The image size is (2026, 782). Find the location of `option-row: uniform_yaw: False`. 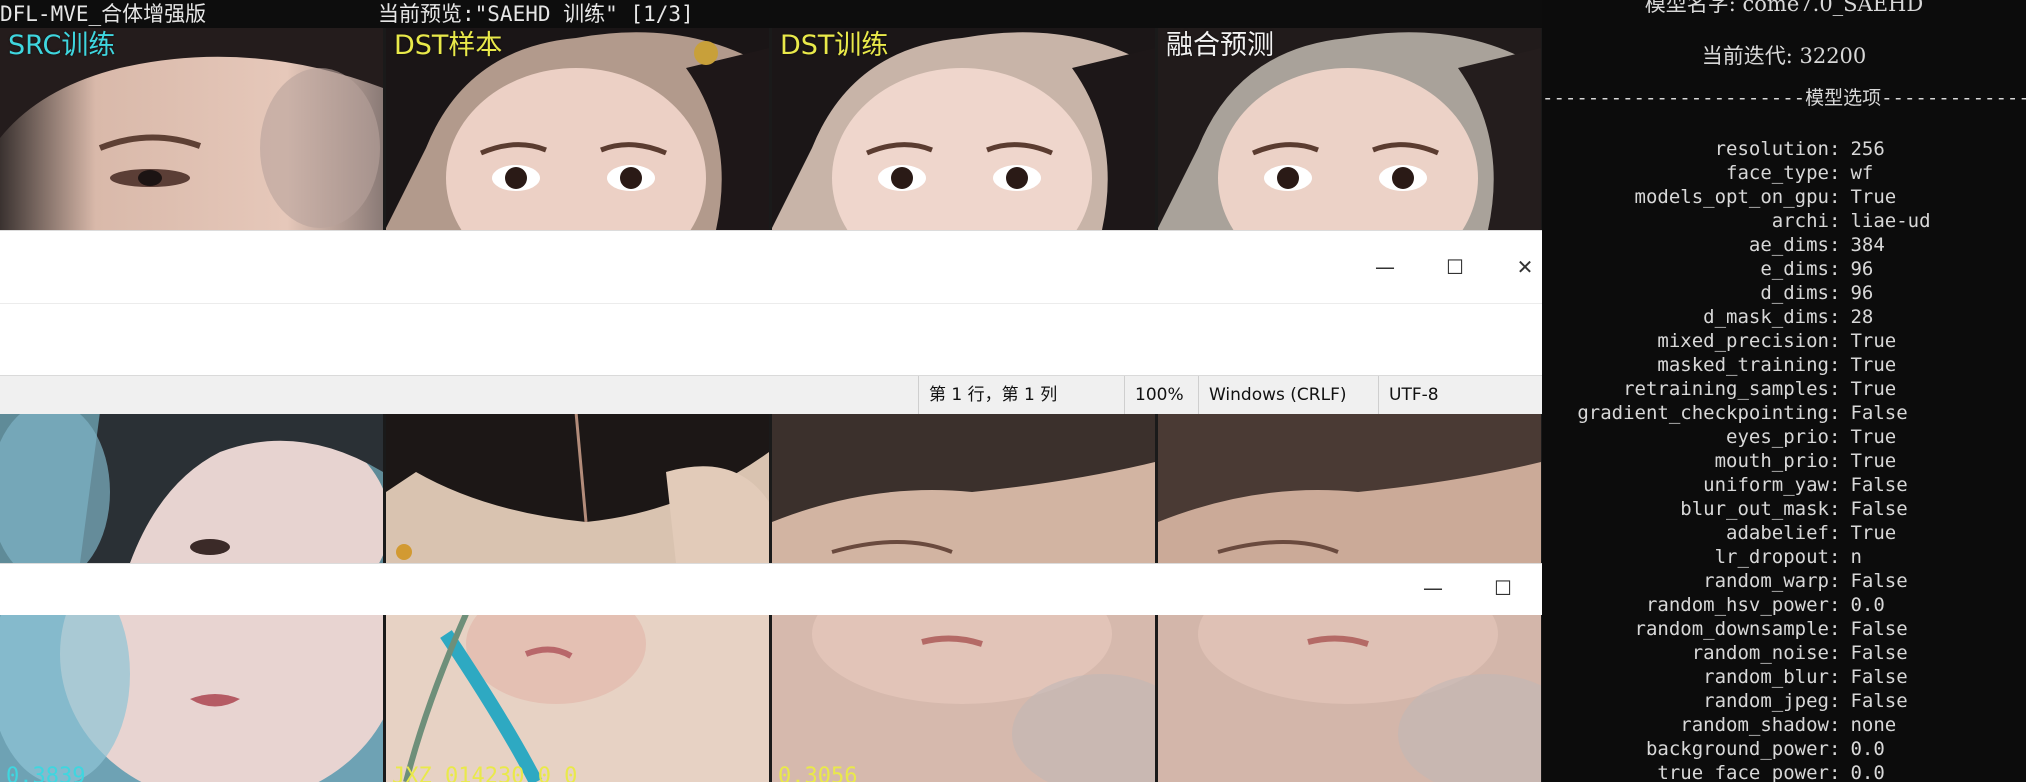

option-row: uniform_yaw: False is located at coordinates (1784, 485).